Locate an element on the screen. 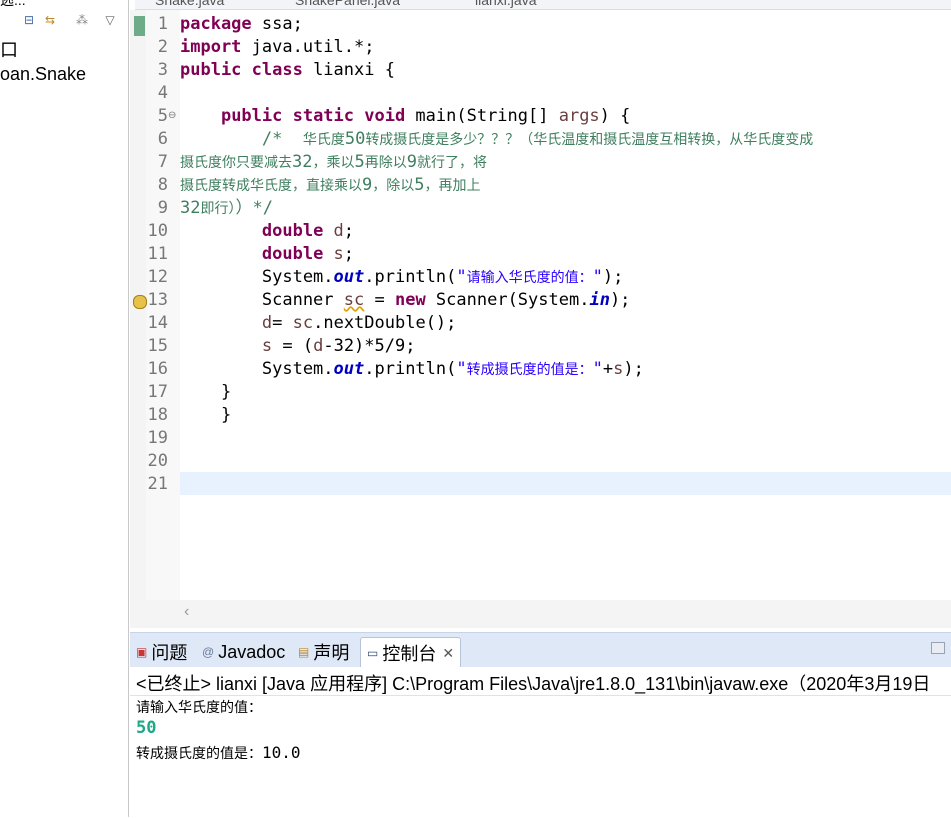  view-menu-icon: ▽ is located at coordinates (110, 20).